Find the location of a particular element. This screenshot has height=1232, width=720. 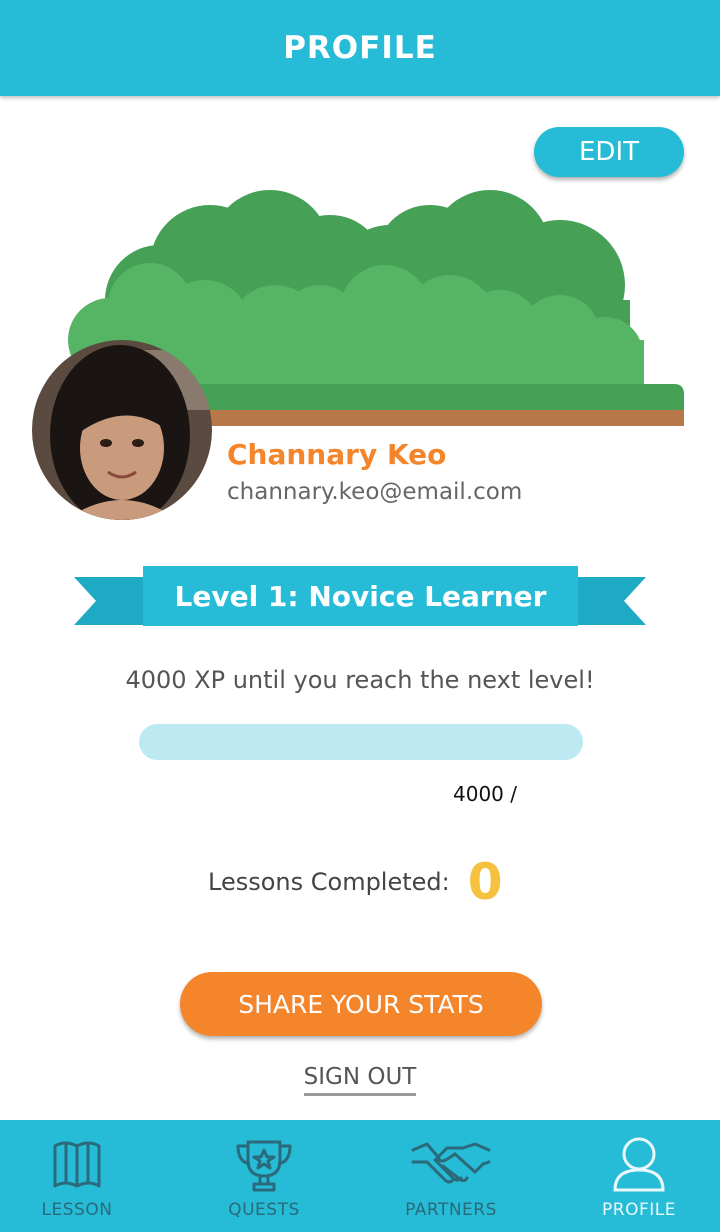

lessons-completed: Lessons Completed: 0 is located at coordinates (355, 882).